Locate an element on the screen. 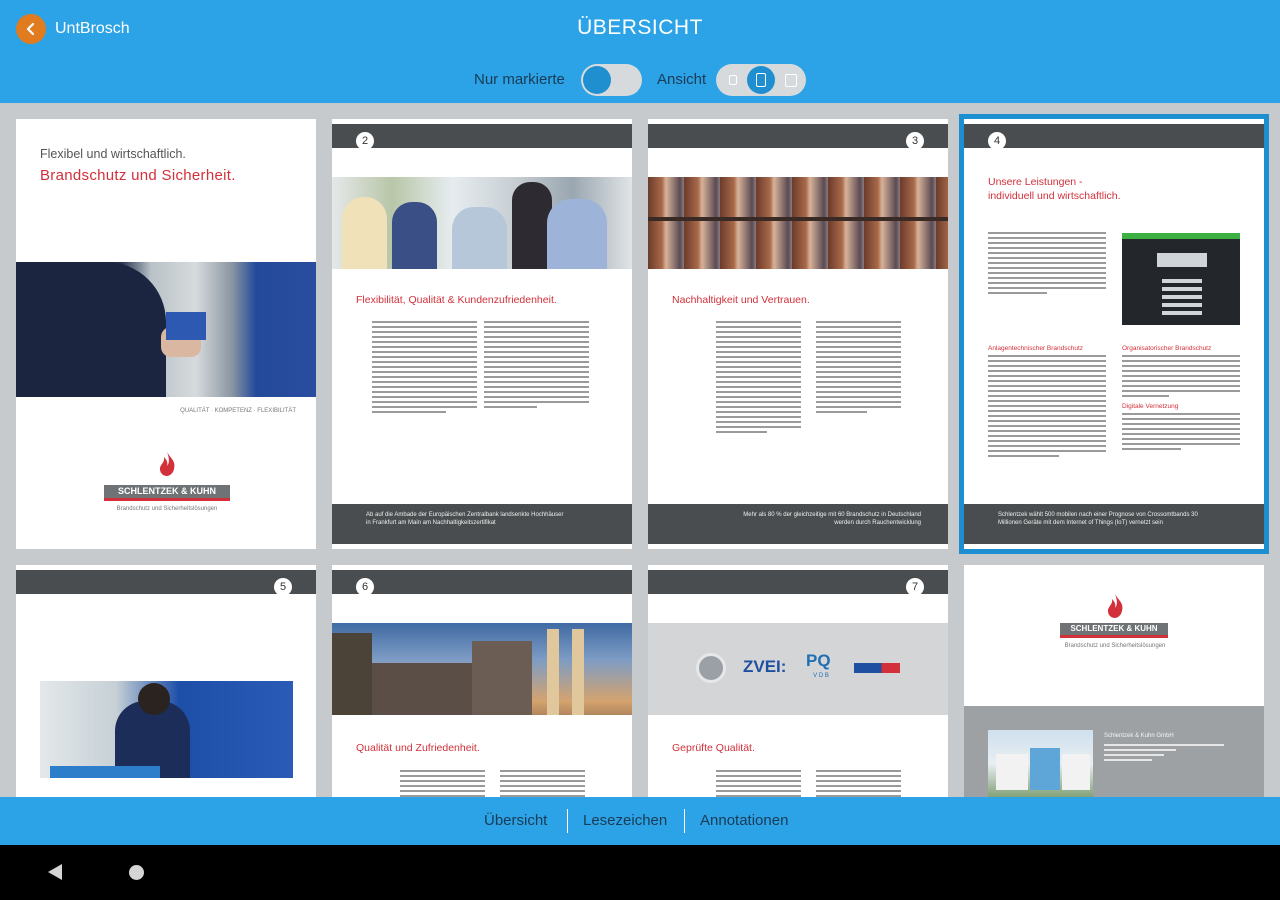 The width and height of the screenshot is (1280, 900). bottom-tab-bar: Übersicht Lesezeichen Annotationen is located at coordinates (640, 821).